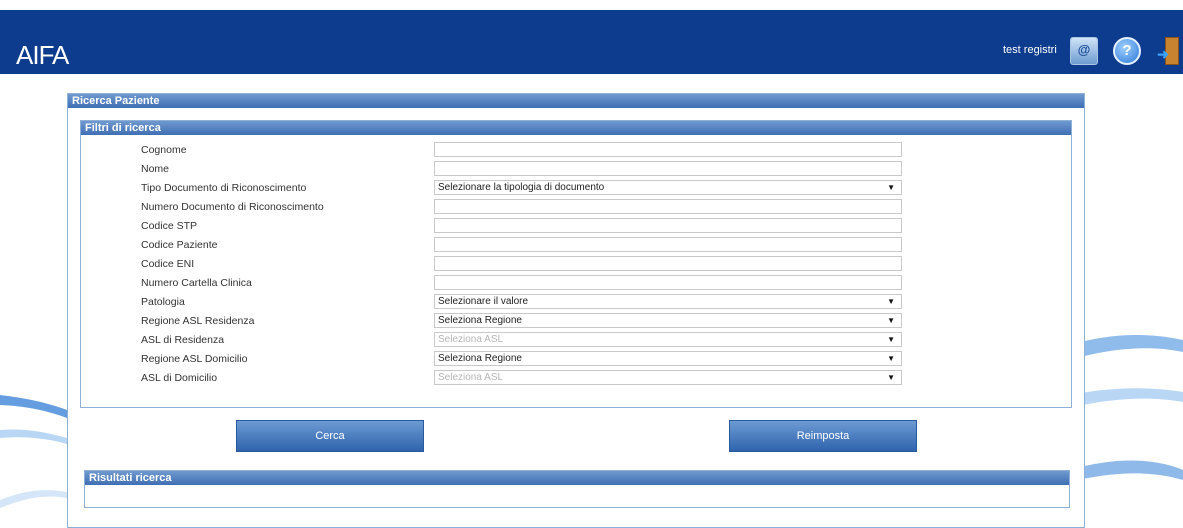 The width and height of the screenshot is (1183, 528). What do you see at coordinates (668, 244) in the screenshot?
I see `codice-paziente-input` at bounding box center [668, 244].